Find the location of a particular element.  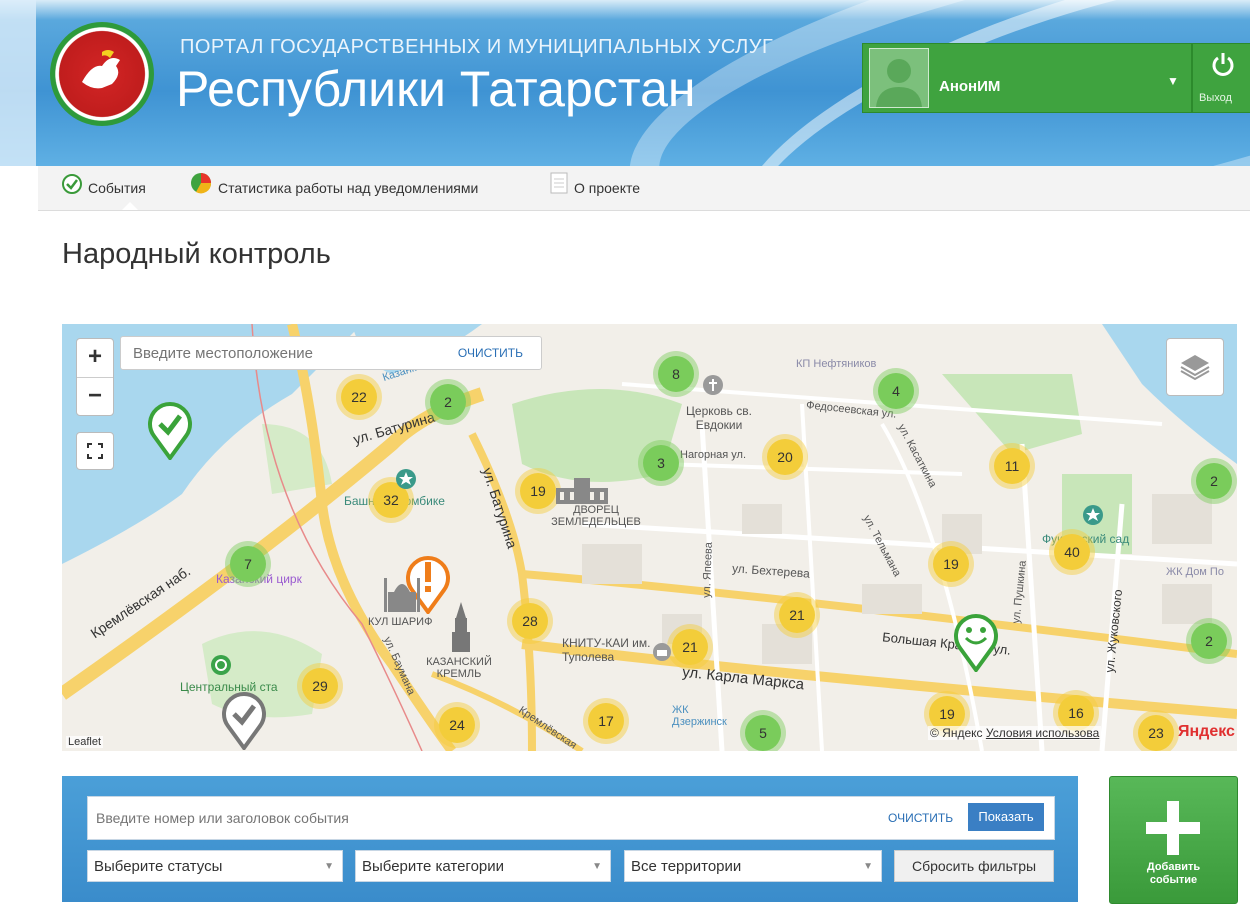

layers-button is located at coordinates (1195, 367).